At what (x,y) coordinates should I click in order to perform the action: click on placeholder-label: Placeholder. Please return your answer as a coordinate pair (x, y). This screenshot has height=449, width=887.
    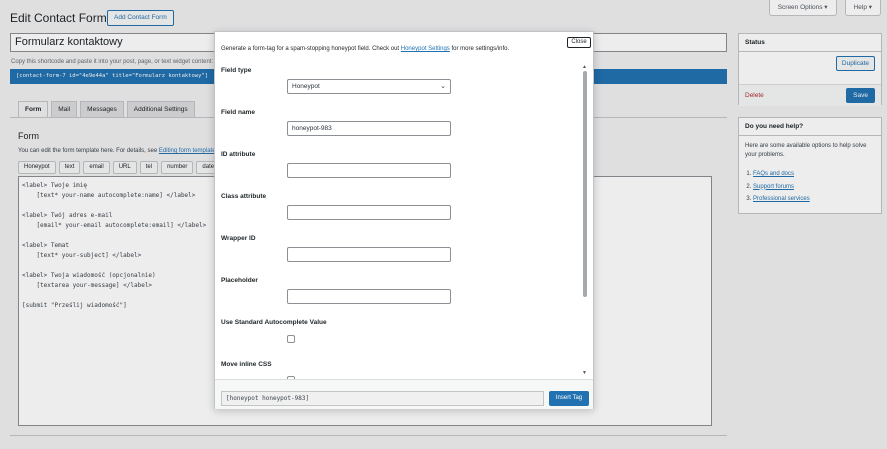
    Looking at the image, I should click on (239, 280).